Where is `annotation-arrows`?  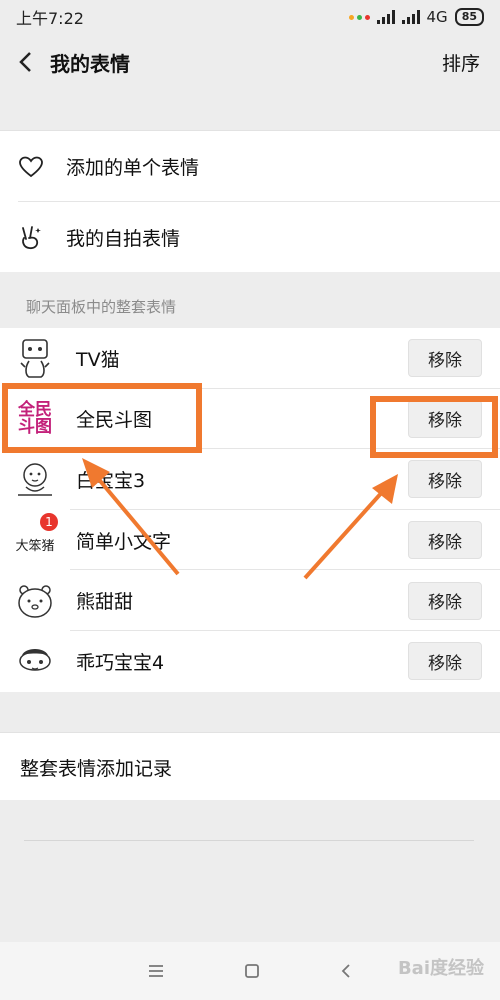 annotation-arrows is located at coordinates (240, 519).